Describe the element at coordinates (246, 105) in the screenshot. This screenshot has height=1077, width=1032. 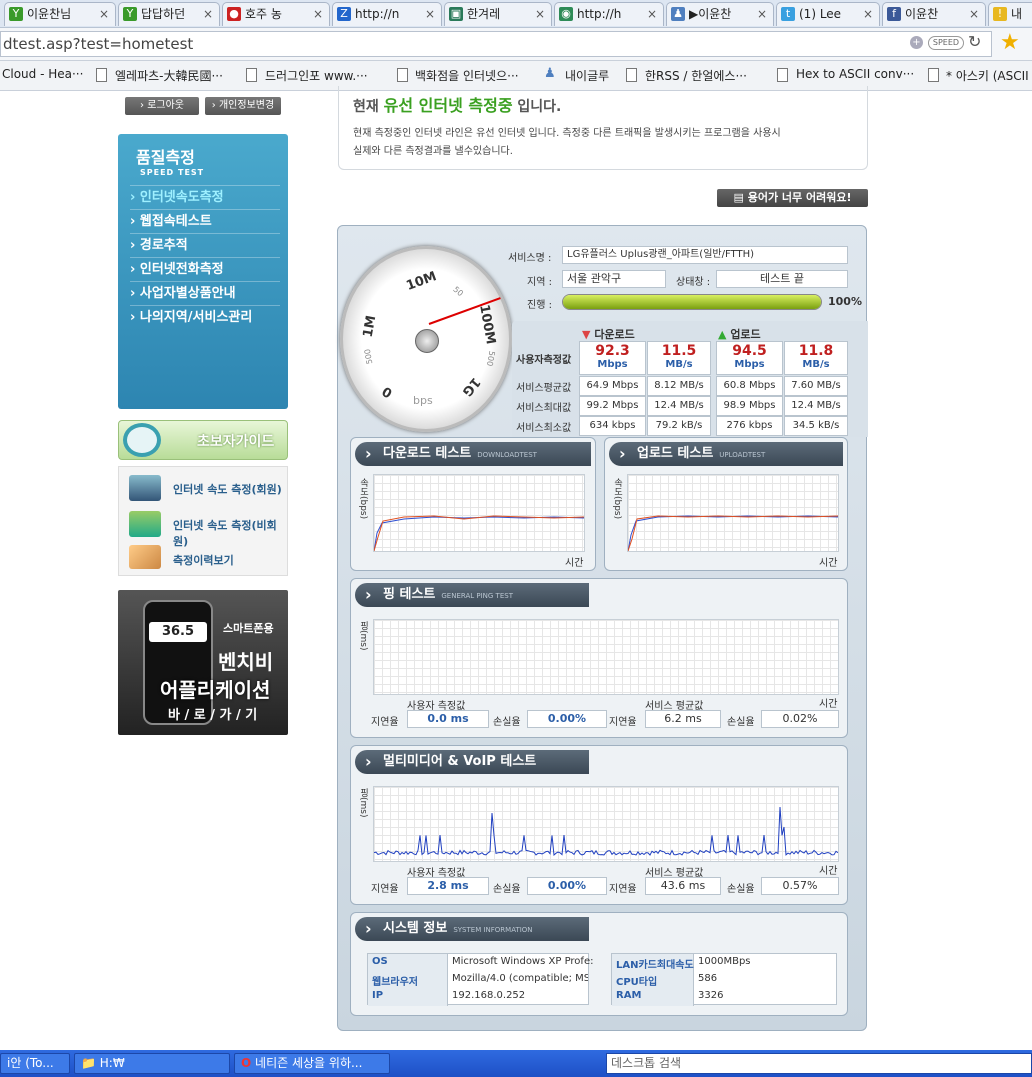
I see `profile-label: 개인정보변경` at that location.